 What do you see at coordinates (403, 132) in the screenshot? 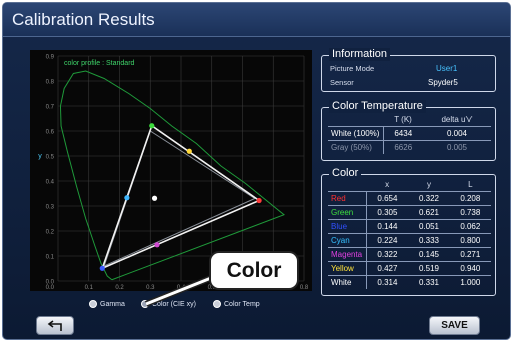
I see `temp-value: 6434` at bounding box center [403, 132].